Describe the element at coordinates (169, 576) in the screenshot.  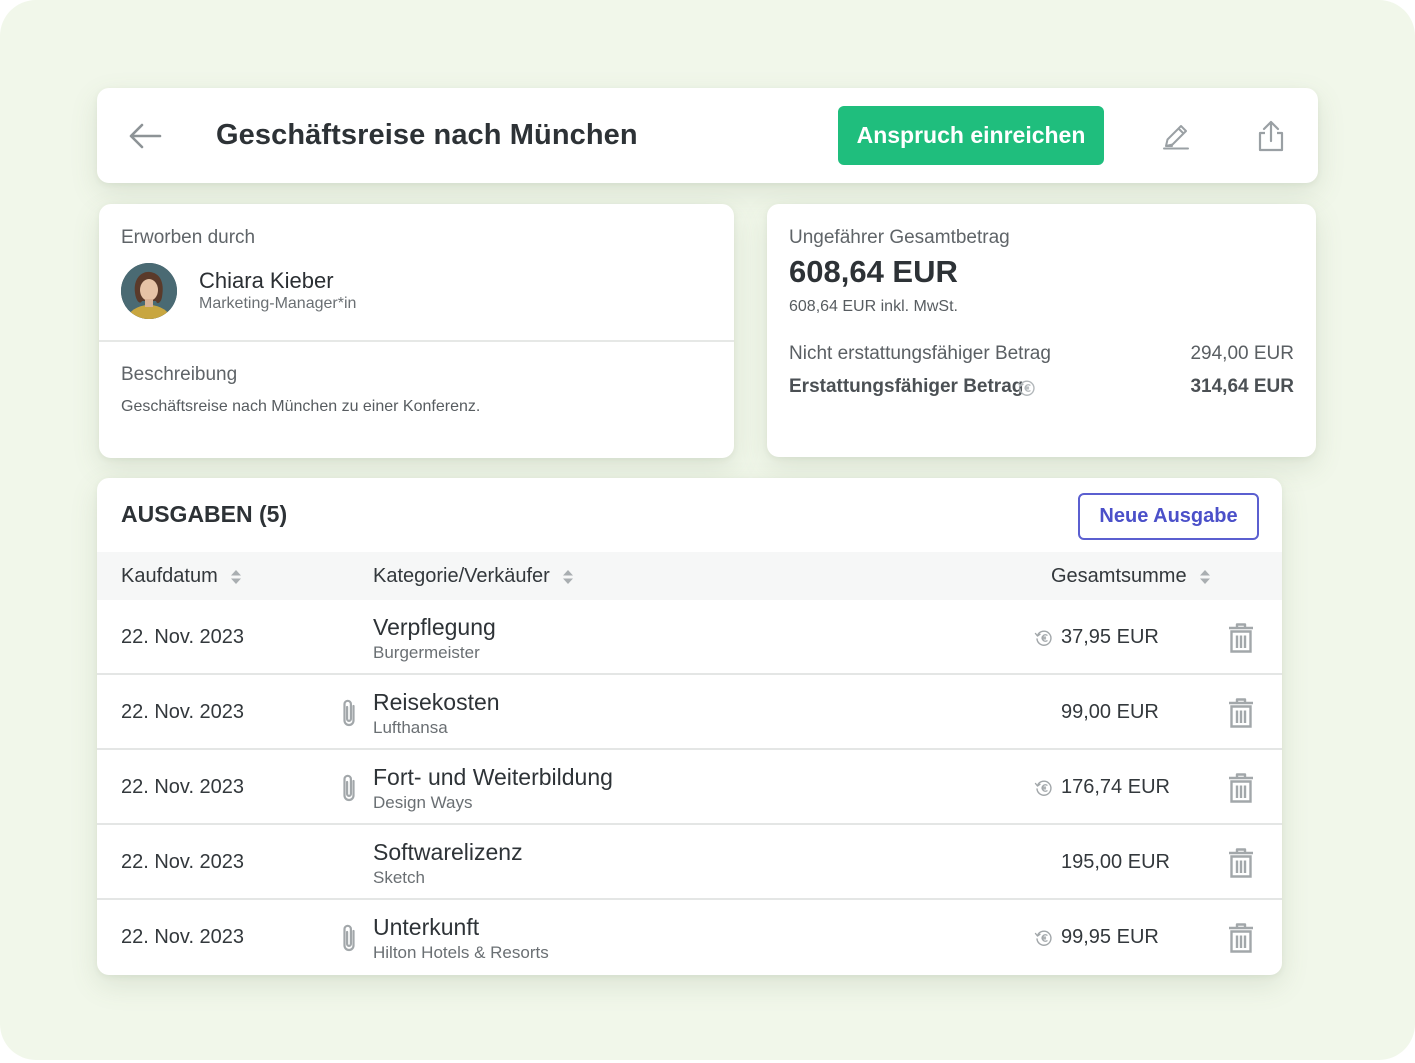
I see `column-header-date-label: Kaufdatum` at that location.